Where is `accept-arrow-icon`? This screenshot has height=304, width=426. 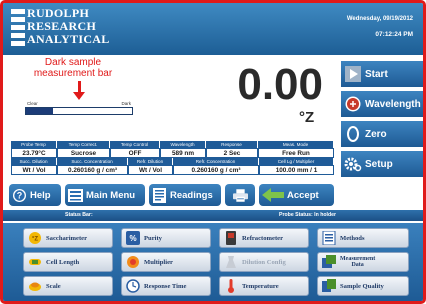
accept-arrow-icon is located at coordinates (273, 195).